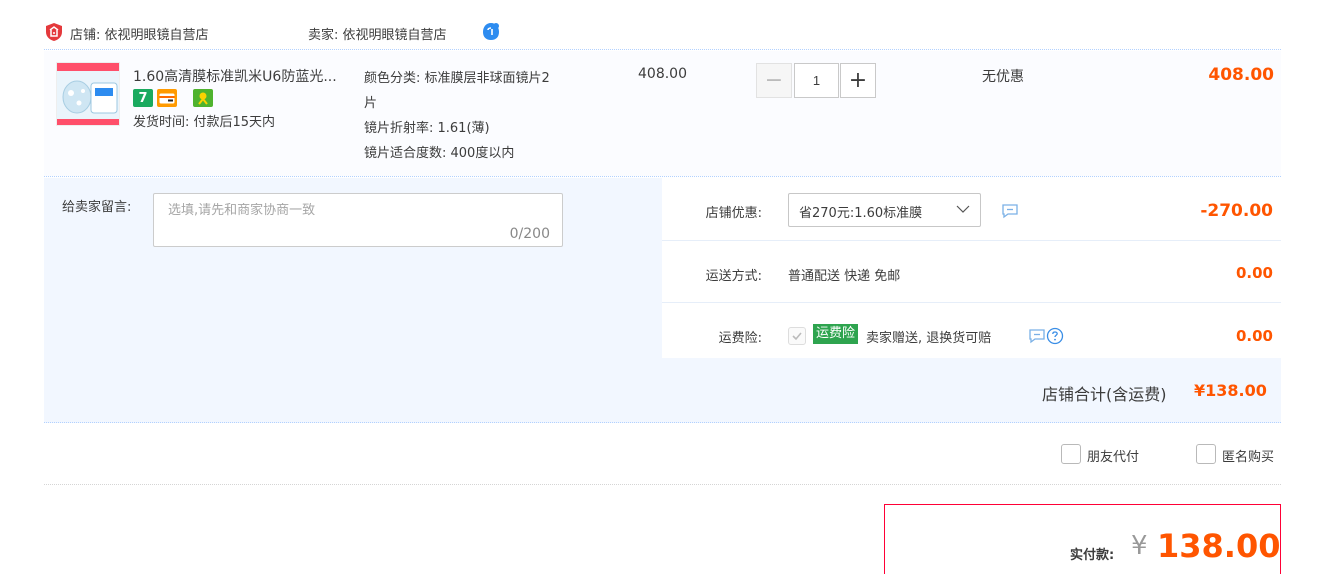 The height and width of the screenshot is (574, 1343). What do you see at coordinates (457, 78) in the screenshot?
I see `sku-color: 颜色分类: 标准膜层非球面镜片2` at bounding box center [457, 78].